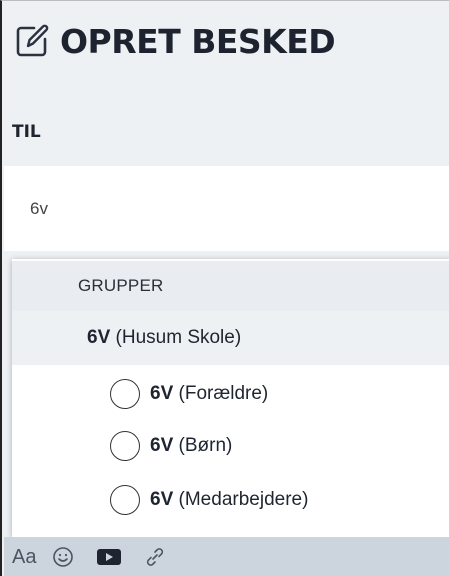 Image resolution: width=449 pixels, height=576 pixels. Describe the element at coordinates (121, 285) in the screenshot. I see `groups-section-label: GRUPPER` at that location.